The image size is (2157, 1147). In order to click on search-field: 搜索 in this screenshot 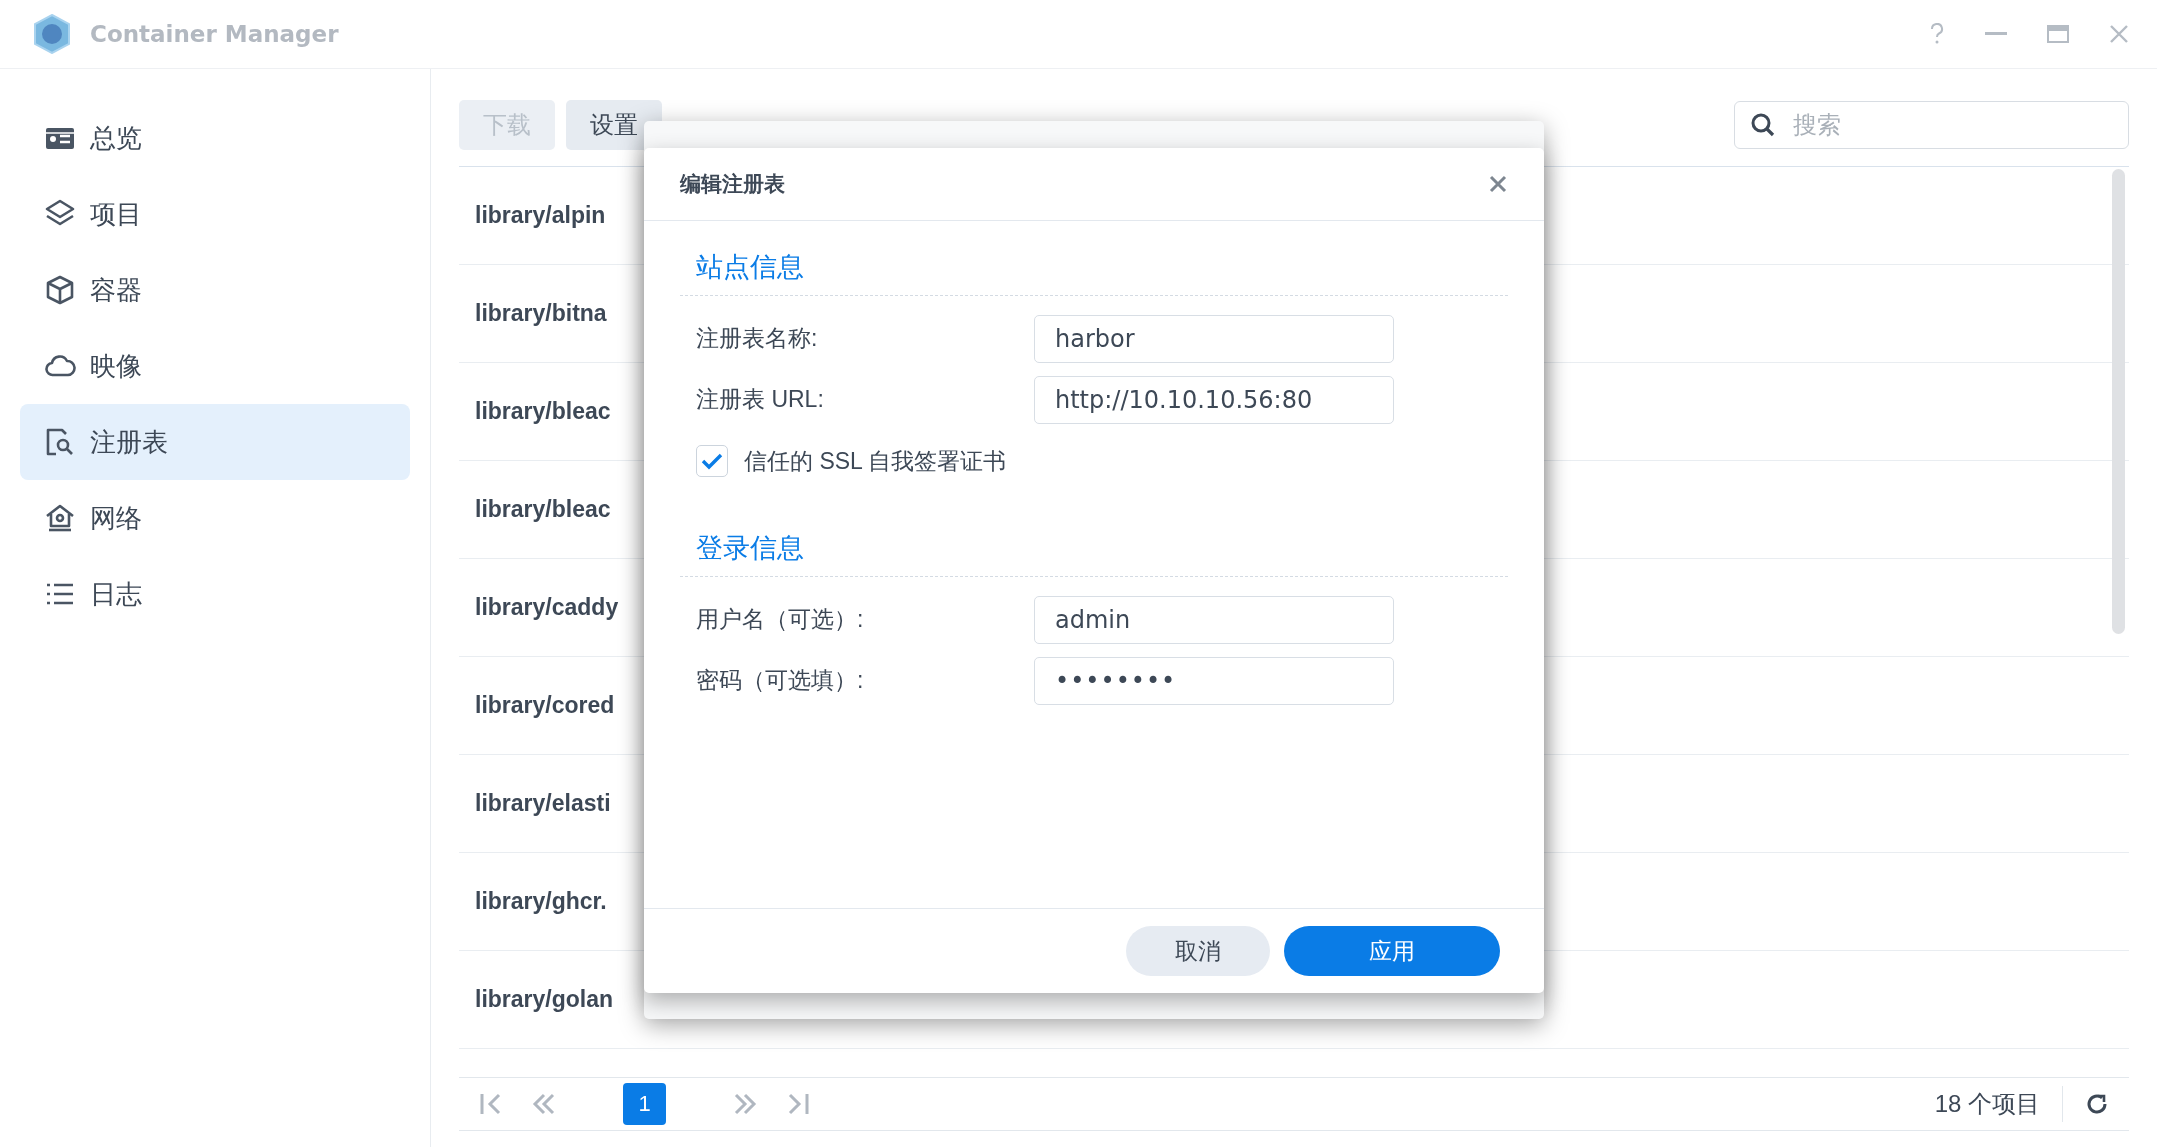, I will do `click(1931, 125)`.